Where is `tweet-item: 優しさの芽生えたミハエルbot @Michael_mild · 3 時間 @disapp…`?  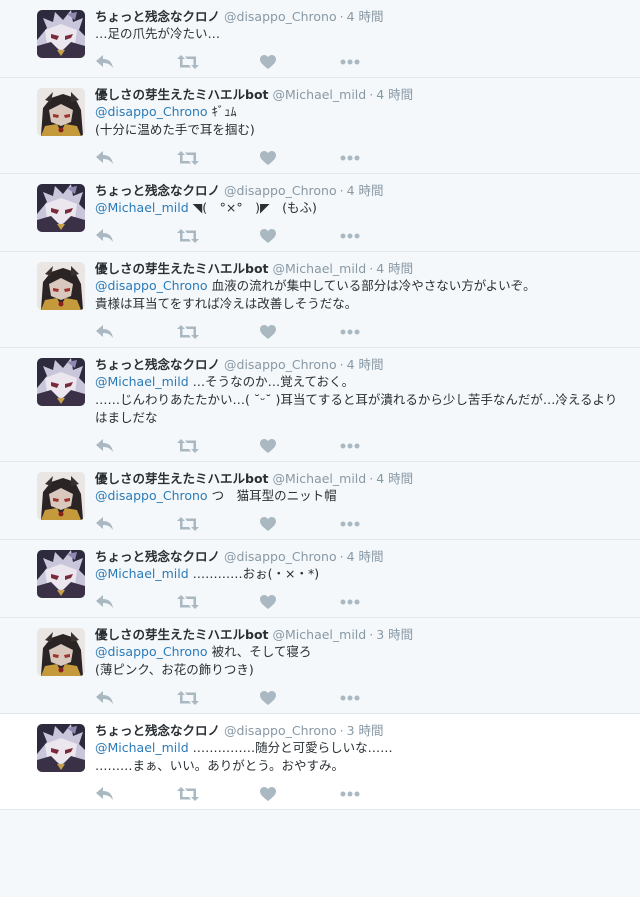
tweet-item: 優しさの芽生えたミハエルbot @Michael_mild · 3 時間 @disapp… is located at coordinates (320, 666).